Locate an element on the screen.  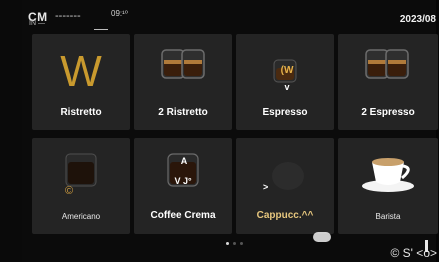
drink-label: 2 Ristretto is located at coordinates (183, 112).